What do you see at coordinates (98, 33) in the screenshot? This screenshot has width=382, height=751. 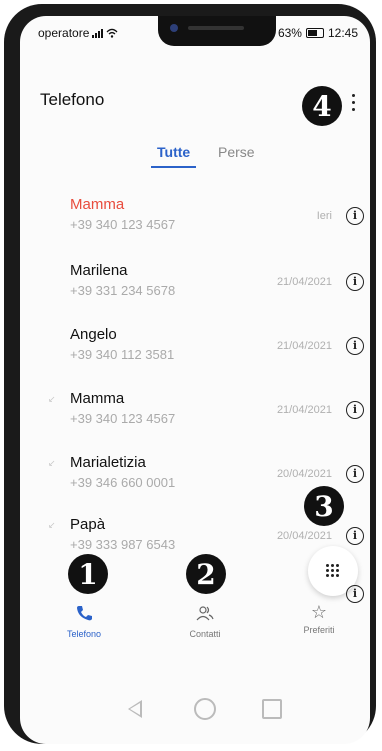 I see `signal-icon` at bounding box center [98, 33].